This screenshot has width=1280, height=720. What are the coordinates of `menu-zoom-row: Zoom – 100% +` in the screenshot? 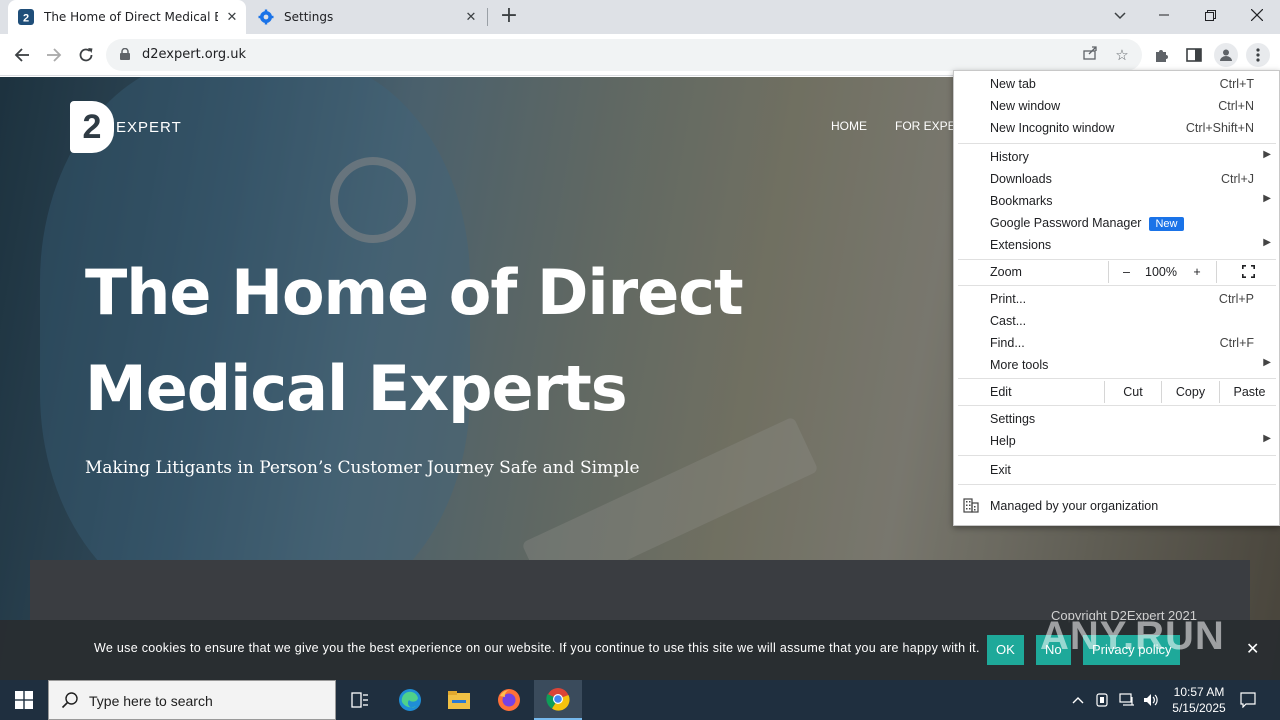 It's located at (1116, 272).